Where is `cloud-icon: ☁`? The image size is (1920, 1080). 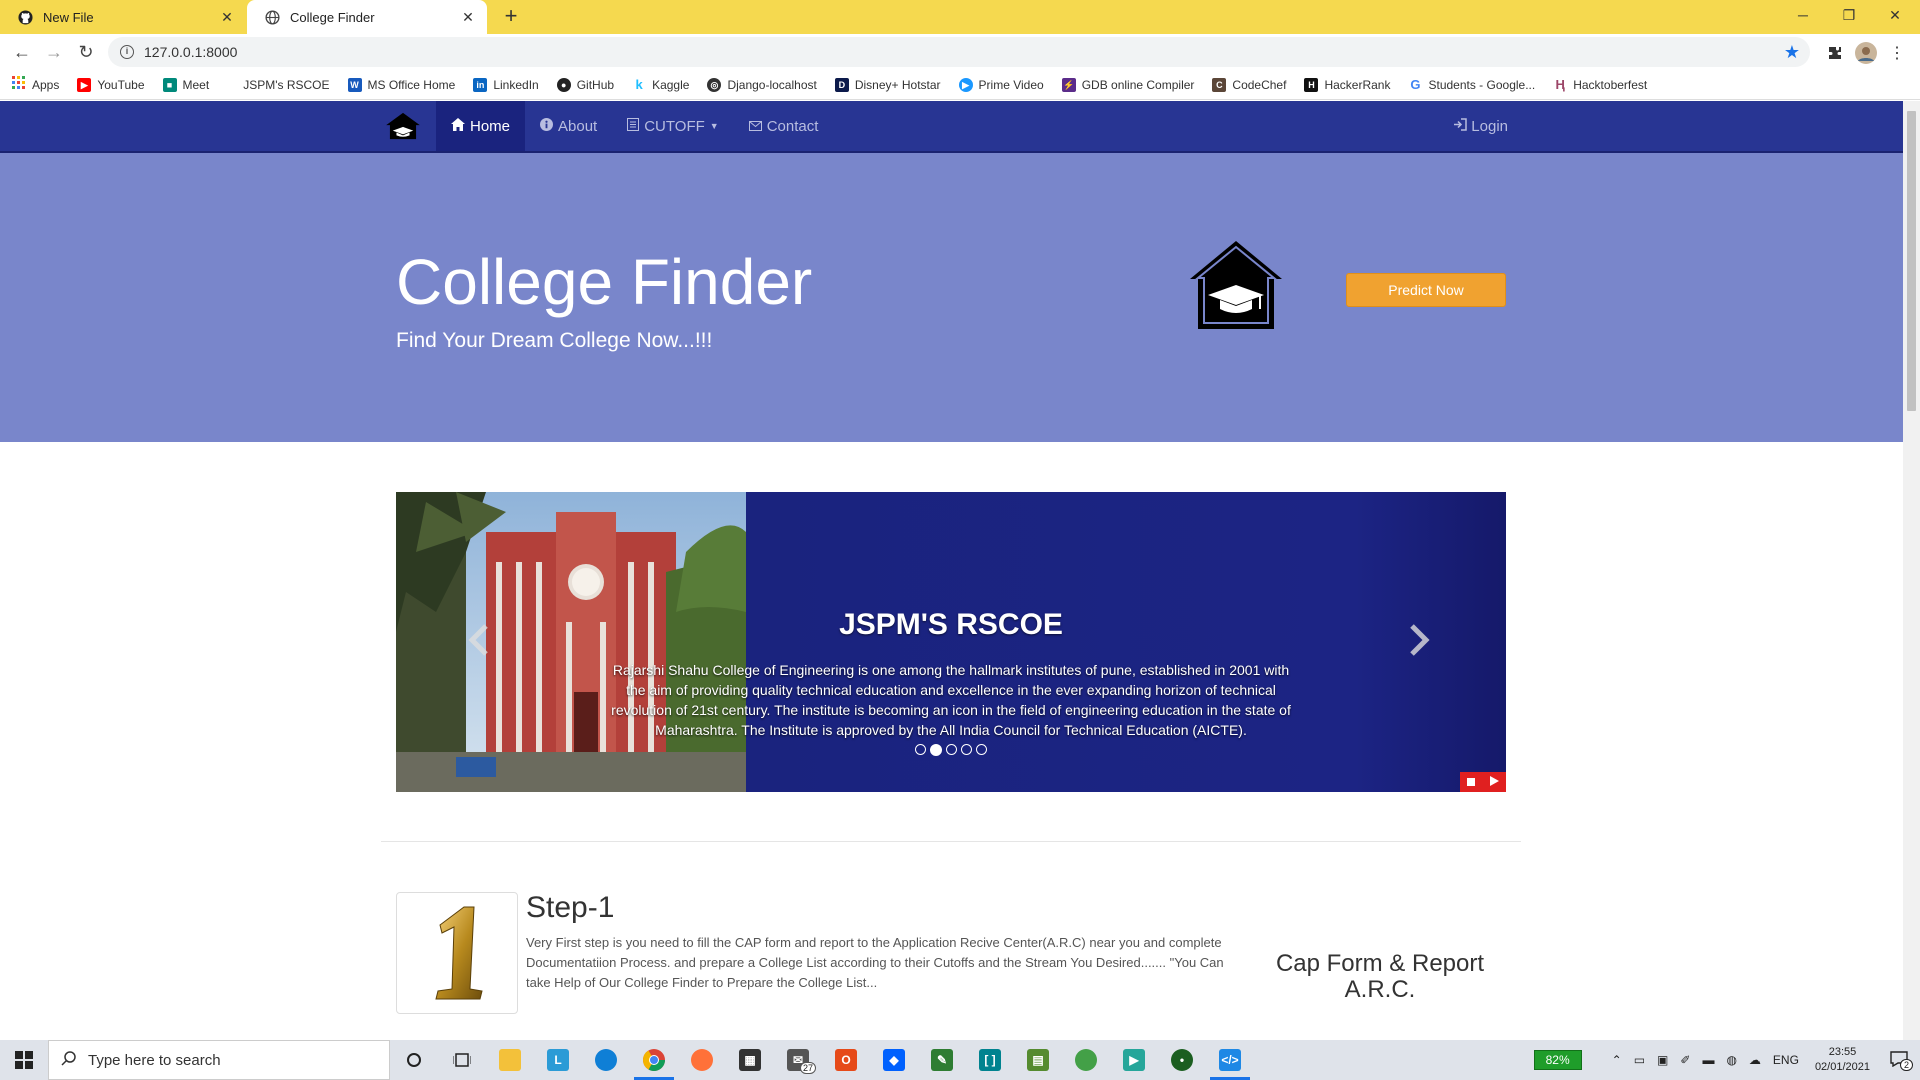 cloud-icon: ☁ is located at coordinates (1755, 1060).